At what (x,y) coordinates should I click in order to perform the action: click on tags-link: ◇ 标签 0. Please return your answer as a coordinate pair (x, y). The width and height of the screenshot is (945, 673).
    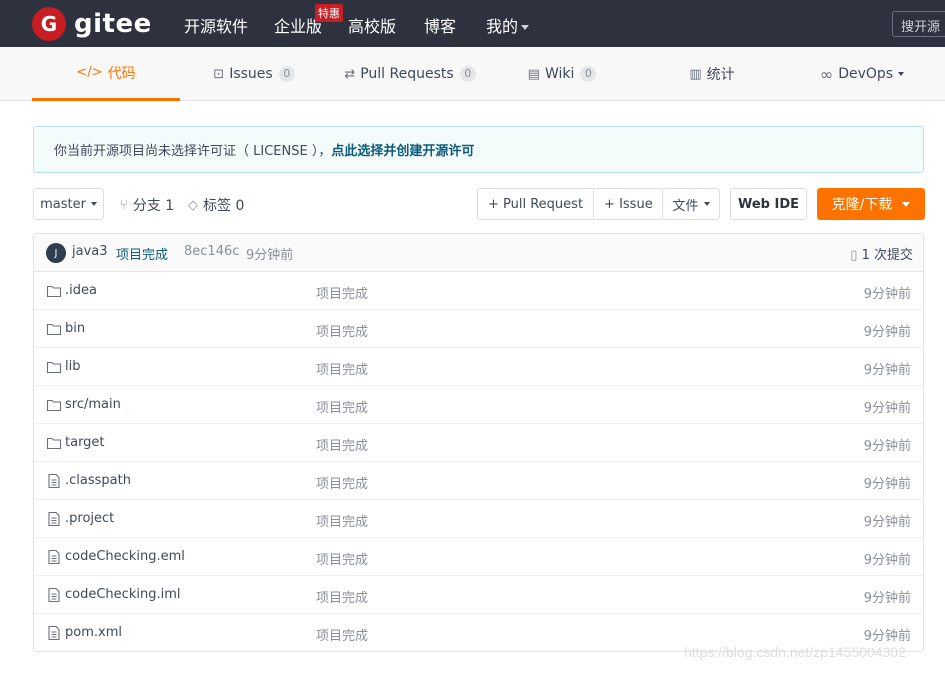
    Looking at the image, I should click on (216, 205).